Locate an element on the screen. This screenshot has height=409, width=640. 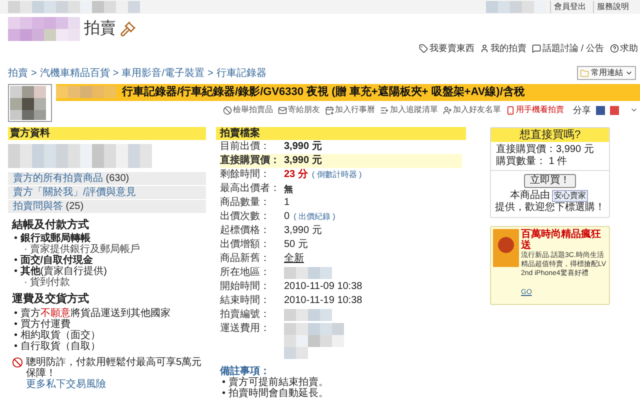
breadcrumb-link: 車用影音/電子裝置 is located at coordinates (163, 73).